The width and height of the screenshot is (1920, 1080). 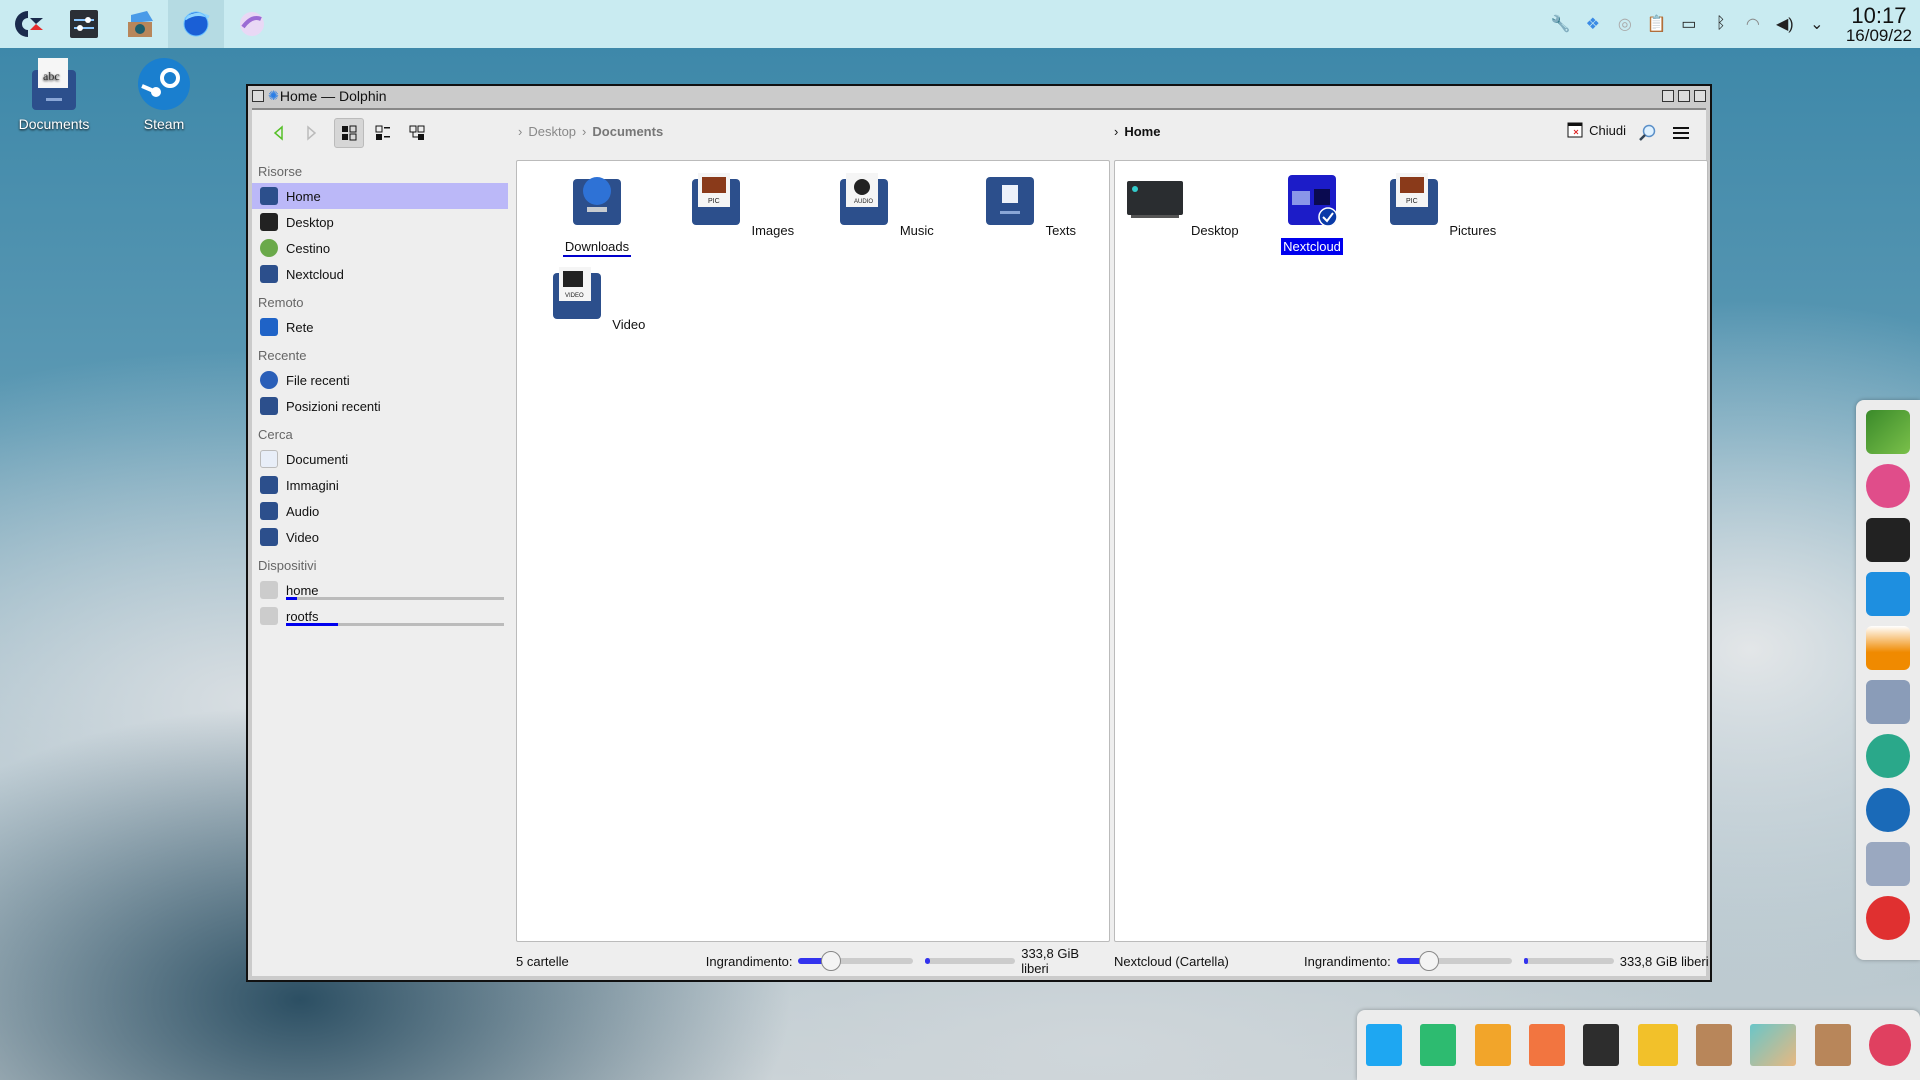 I want to click on notes-icon, so click(x=1657, y=1045).